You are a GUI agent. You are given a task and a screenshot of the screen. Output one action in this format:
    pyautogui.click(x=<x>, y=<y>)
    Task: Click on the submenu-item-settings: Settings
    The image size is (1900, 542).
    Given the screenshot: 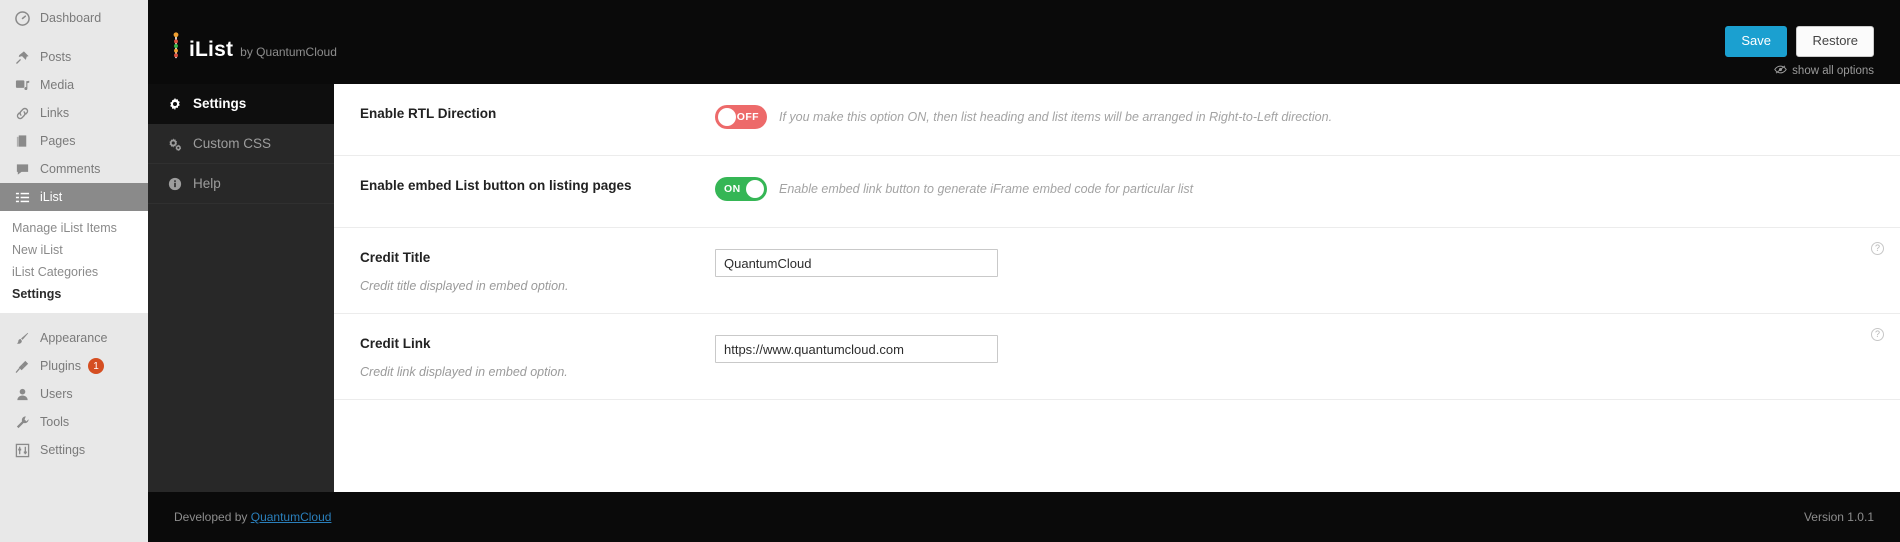 What is the action you would take?
    pyautogui.click(x=74, y=294)
    